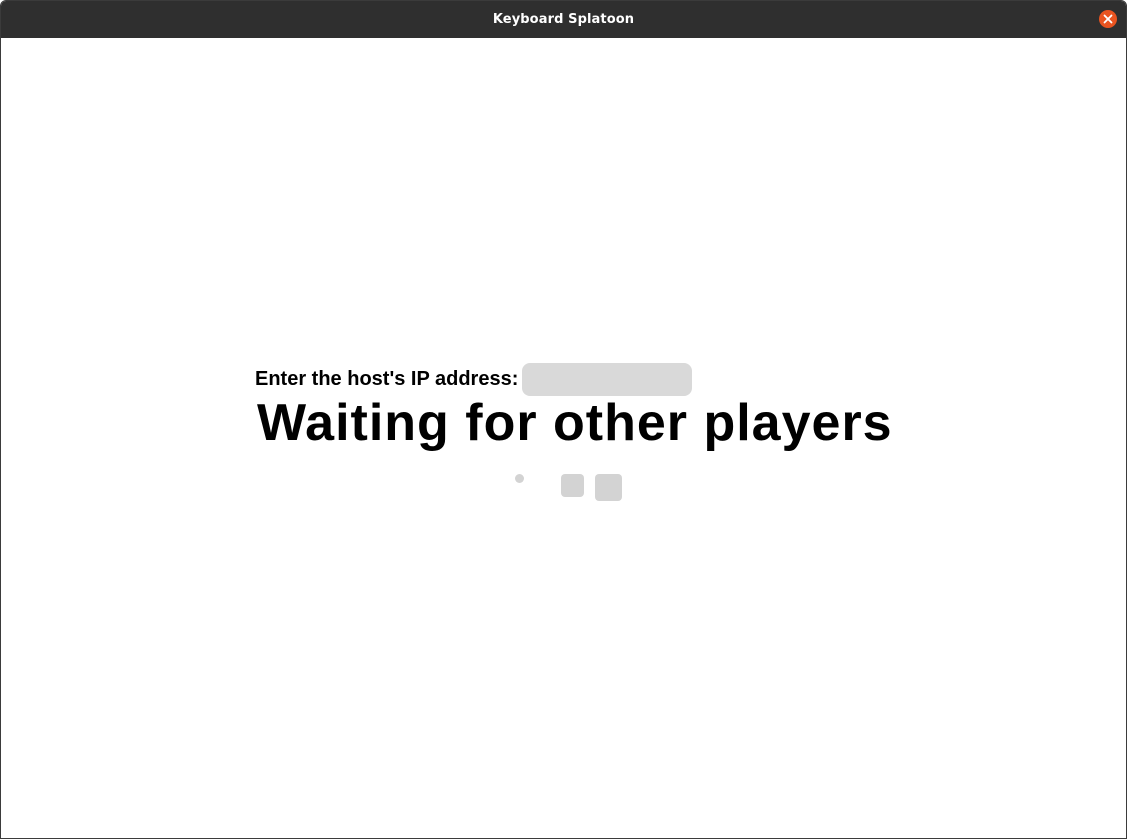  I want to click on window-title: Keyboard Splatoon, so click(563, 19).